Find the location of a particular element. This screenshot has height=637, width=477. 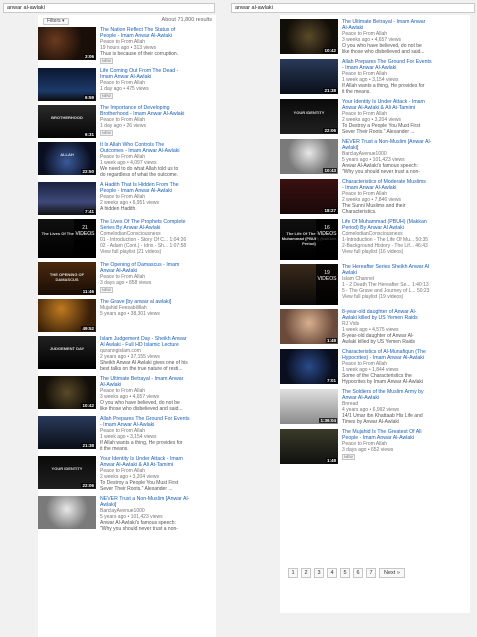

search-input-left: anwar al-awlaki is located at coordinates (109, 8).